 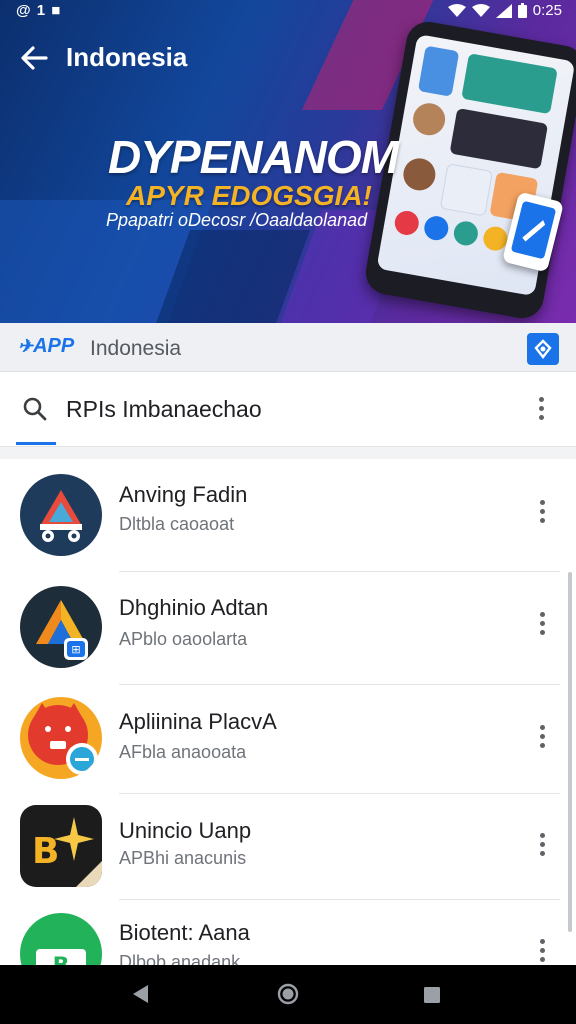 I want to click on app-name: Dhghinio Adtan, so click(x=194, y=607).